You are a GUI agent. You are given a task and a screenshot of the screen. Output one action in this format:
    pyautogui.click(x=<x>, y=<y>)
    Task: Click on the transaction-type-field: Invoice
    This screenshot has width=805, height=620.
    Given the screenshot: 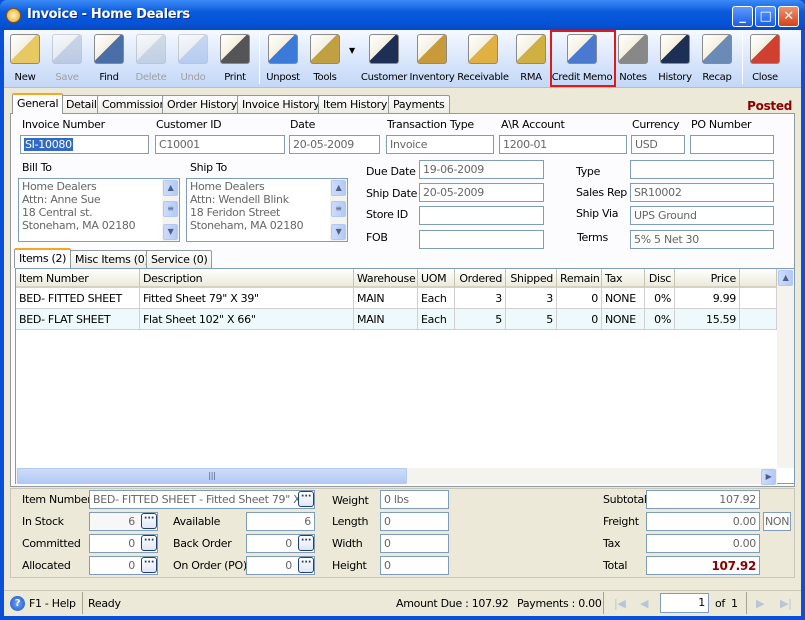 What is the action you would take?
    pyautogui.click(x=440, y=144)
    